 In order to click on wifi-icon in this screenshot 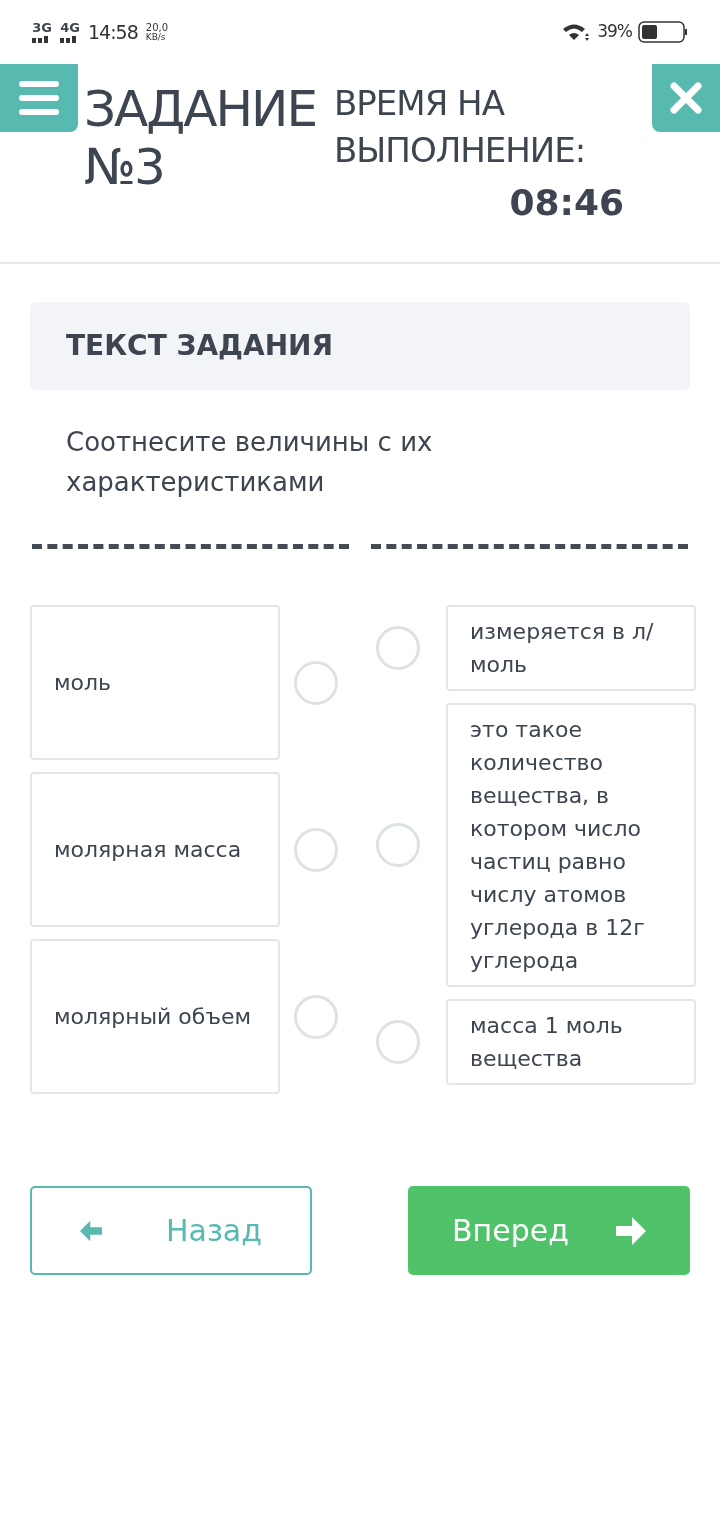, I will do `click(576, 32)`.